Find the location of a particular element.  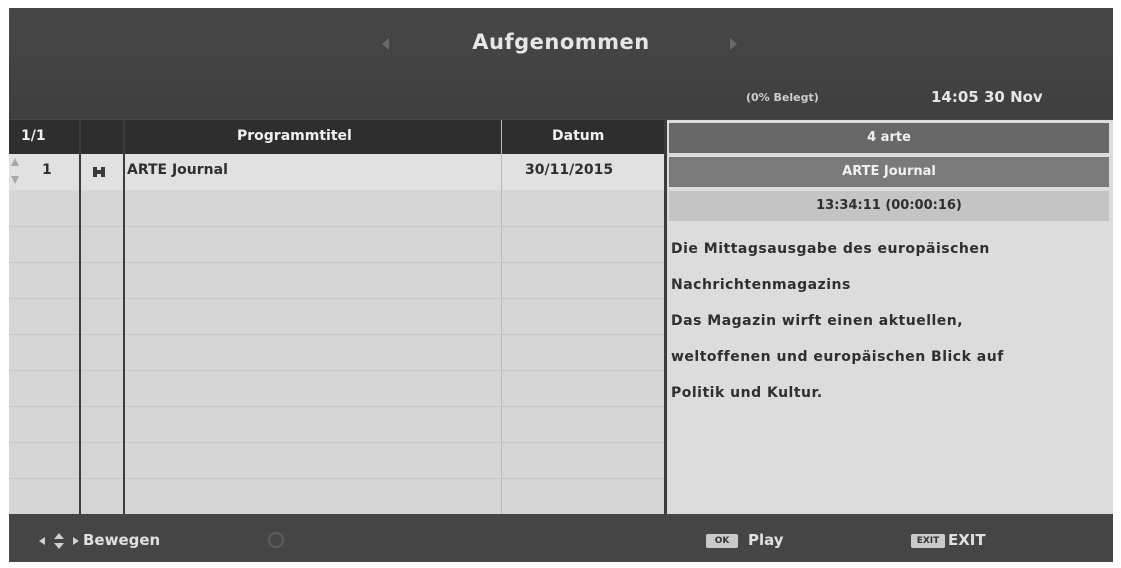

table-row: 1 ARTE Journal 30/11/2015 is located at coordinates (336, 172).